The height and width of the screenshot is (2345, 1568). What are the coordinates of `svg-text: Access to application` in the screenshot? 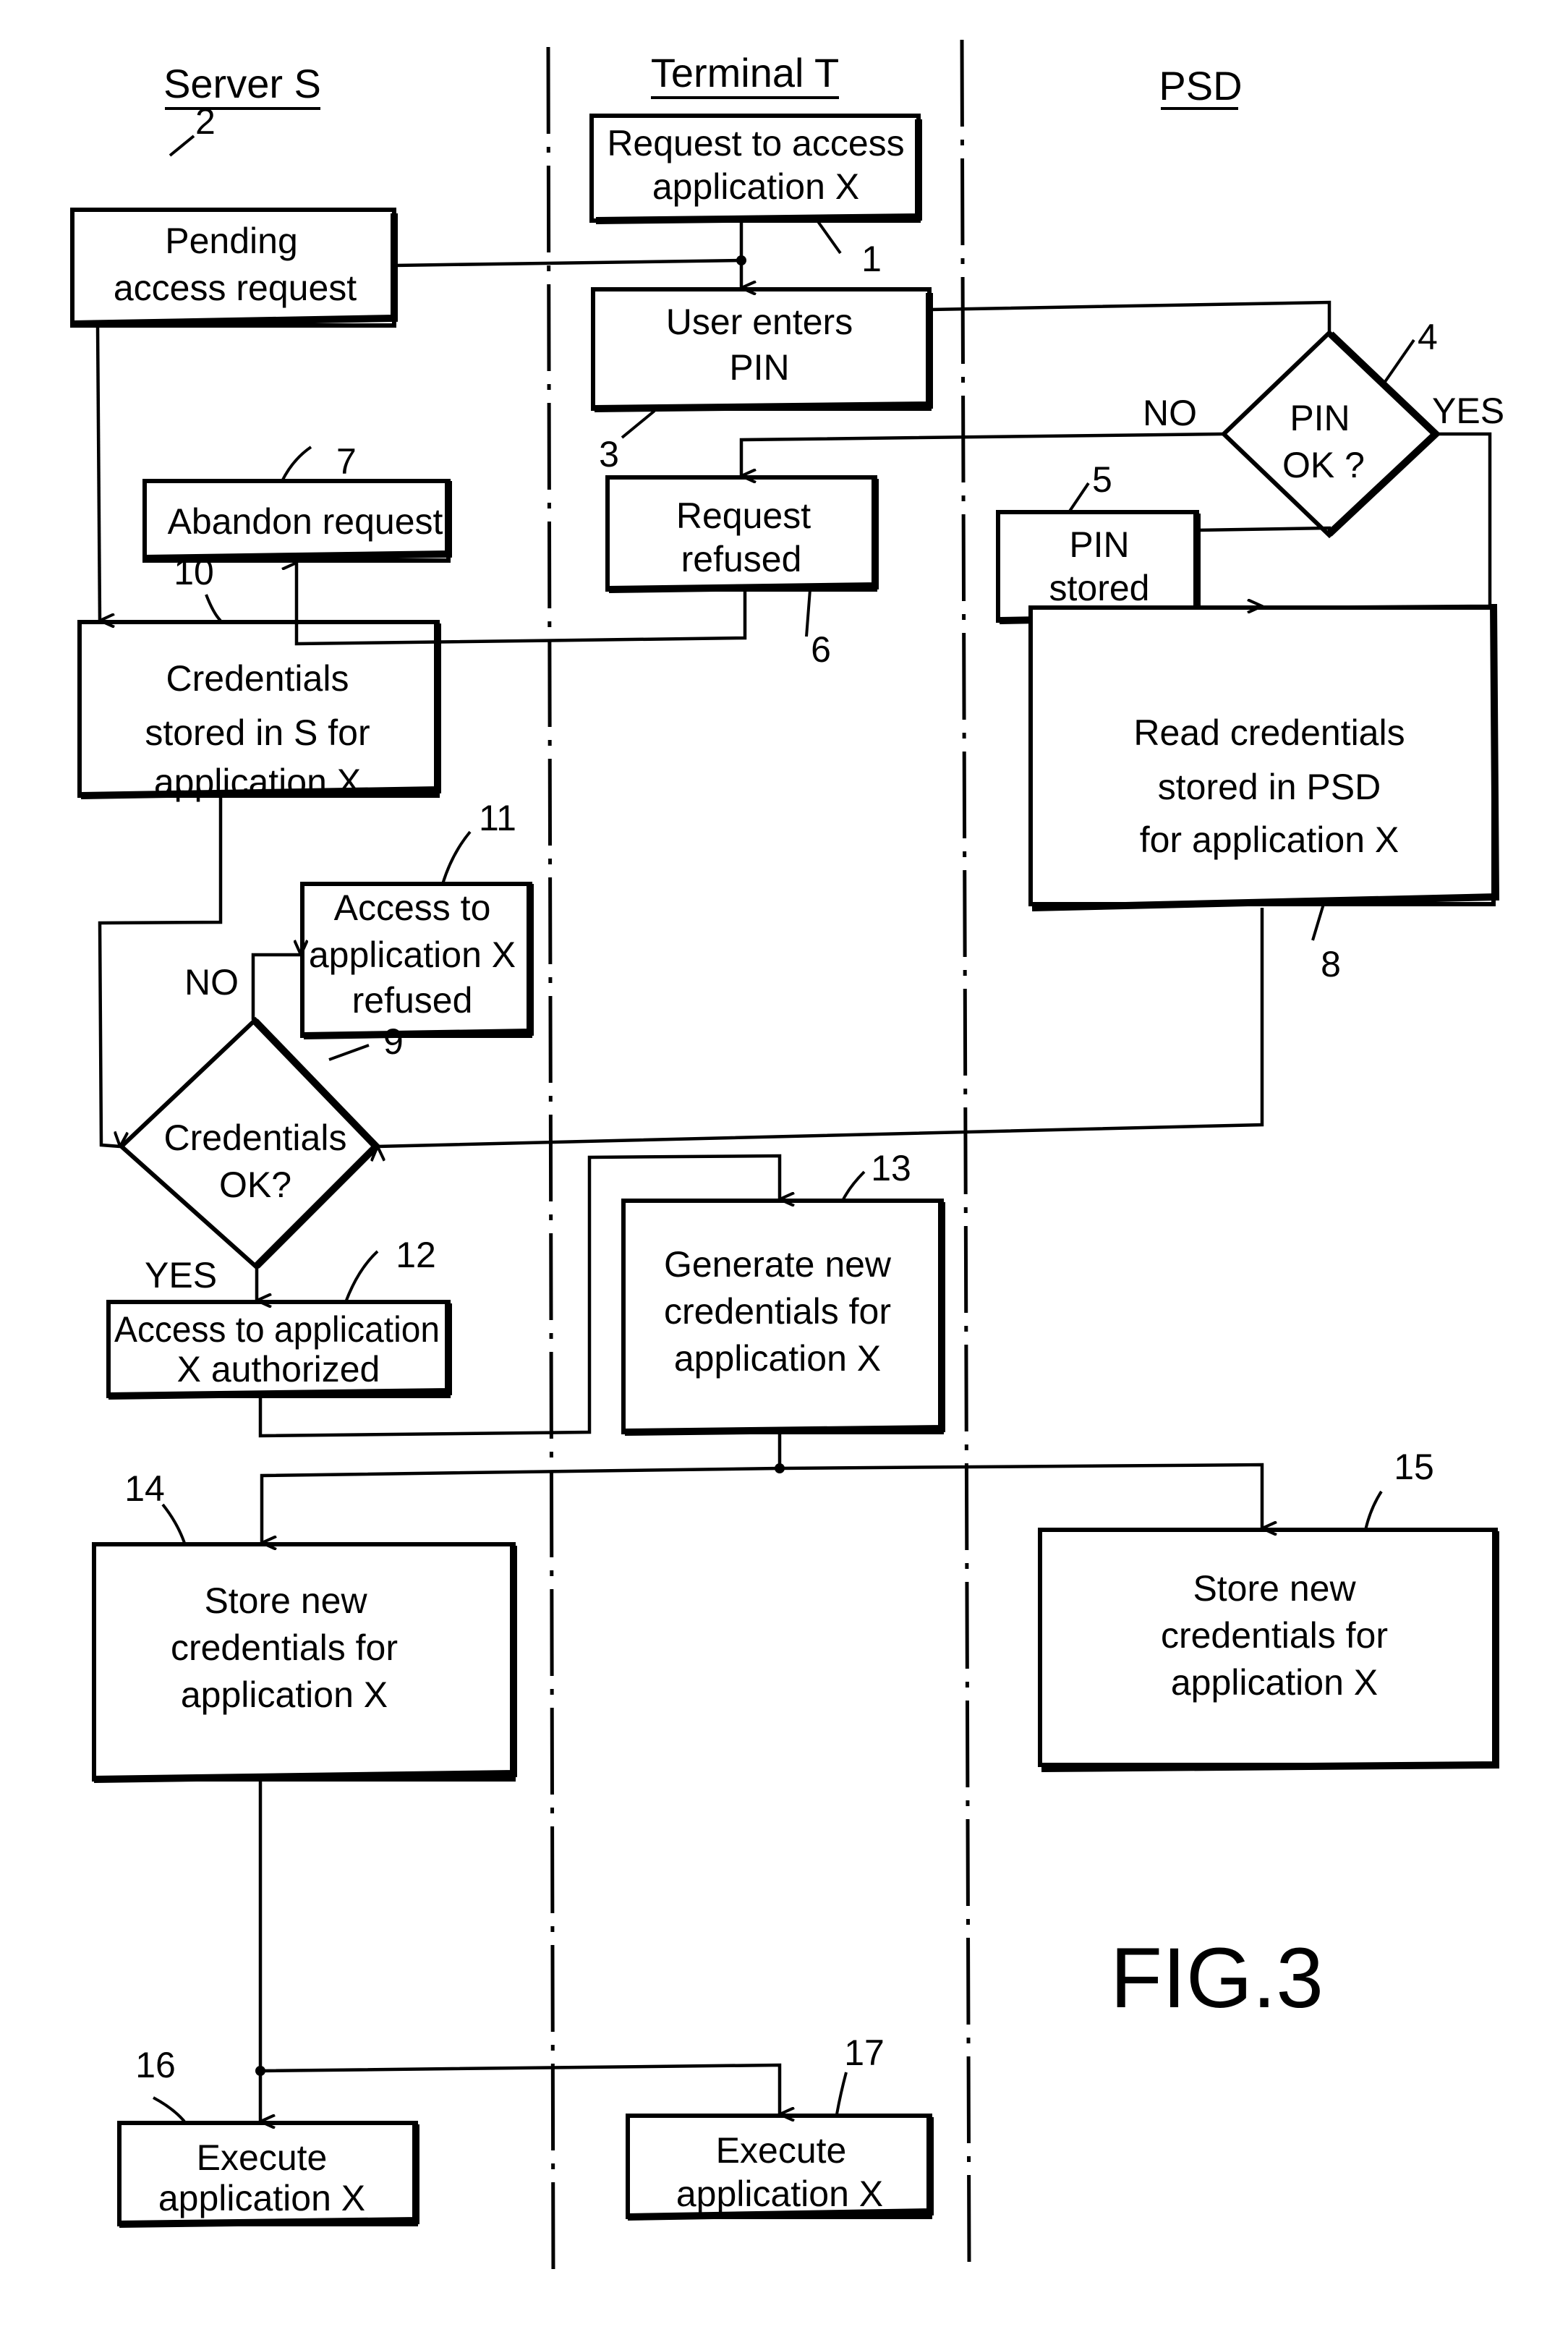 It's located at (277, 1329).